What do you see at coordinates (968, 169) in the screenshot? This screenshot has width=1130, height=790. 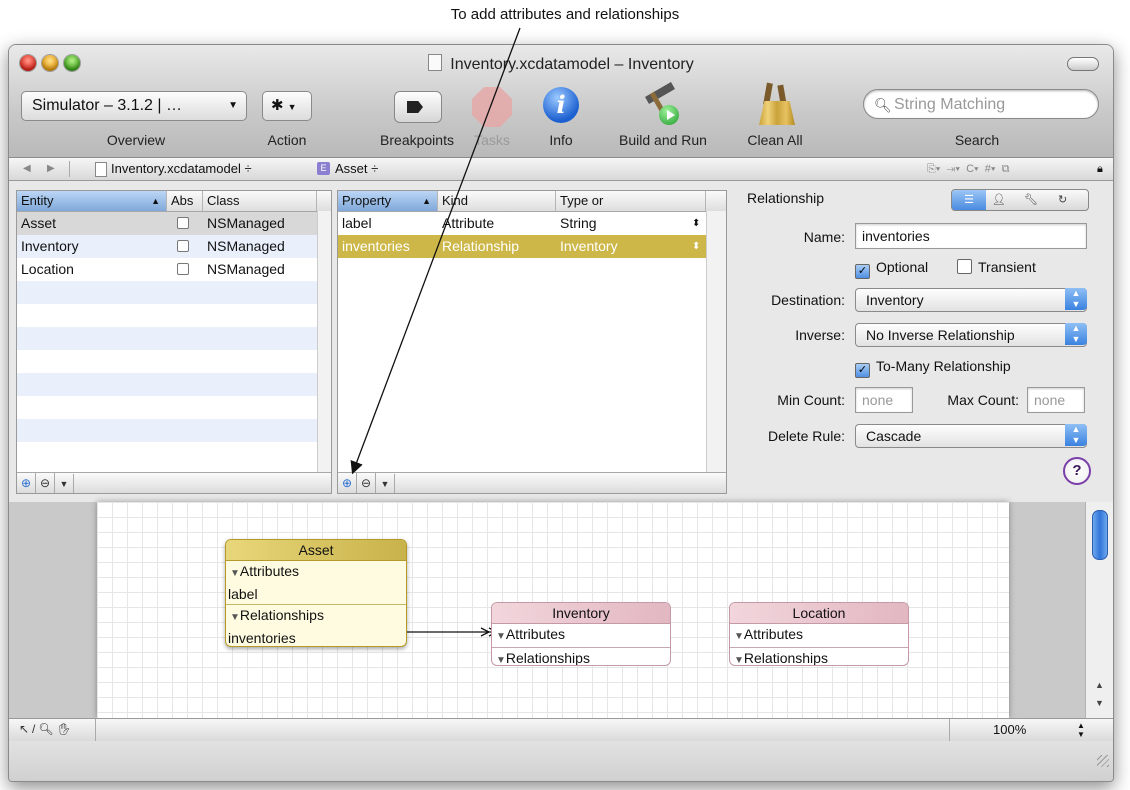 I see `nav-tools-icons: ⎘▾ ⇥▾ C▾ #▾ ⧉` at bounding box center [968, 169].